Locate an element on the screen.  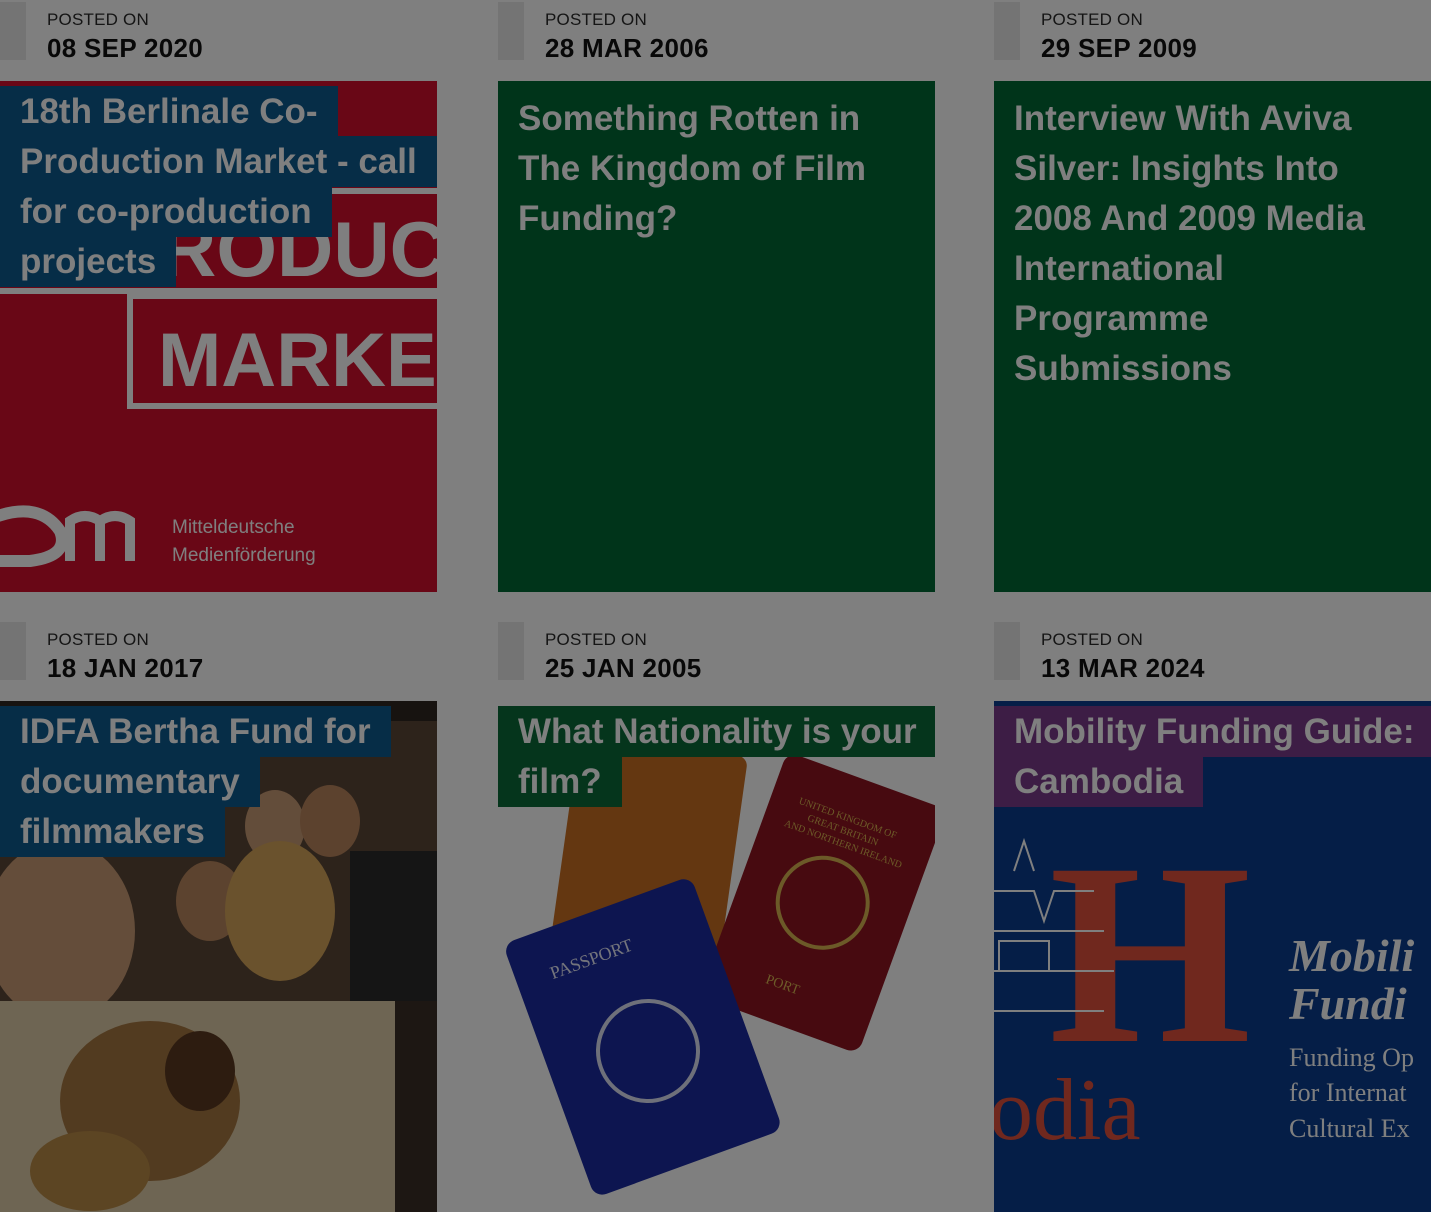
cambodia-country-text: odia is located at coordinates (1067, 1110).